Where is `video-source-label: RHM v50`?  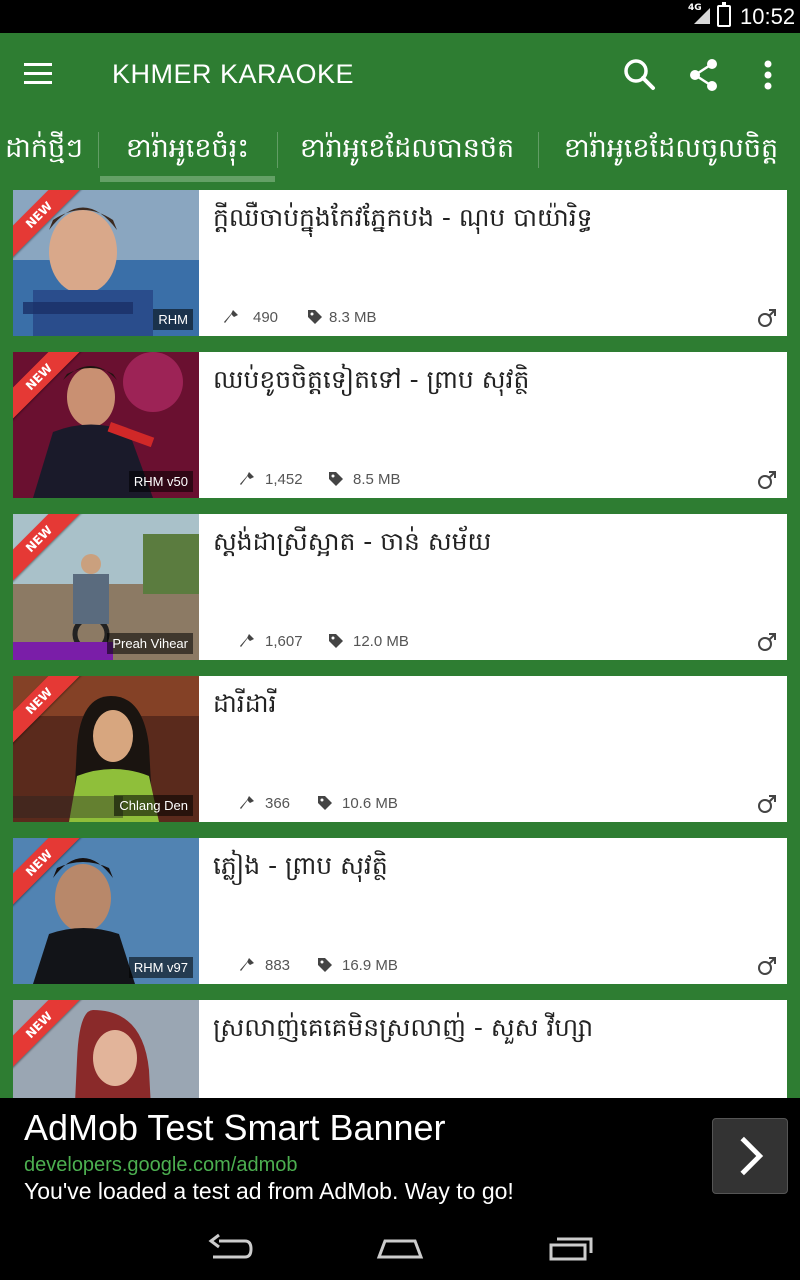 video-source-label: RHM v50 is located at coordinates (160, 481).